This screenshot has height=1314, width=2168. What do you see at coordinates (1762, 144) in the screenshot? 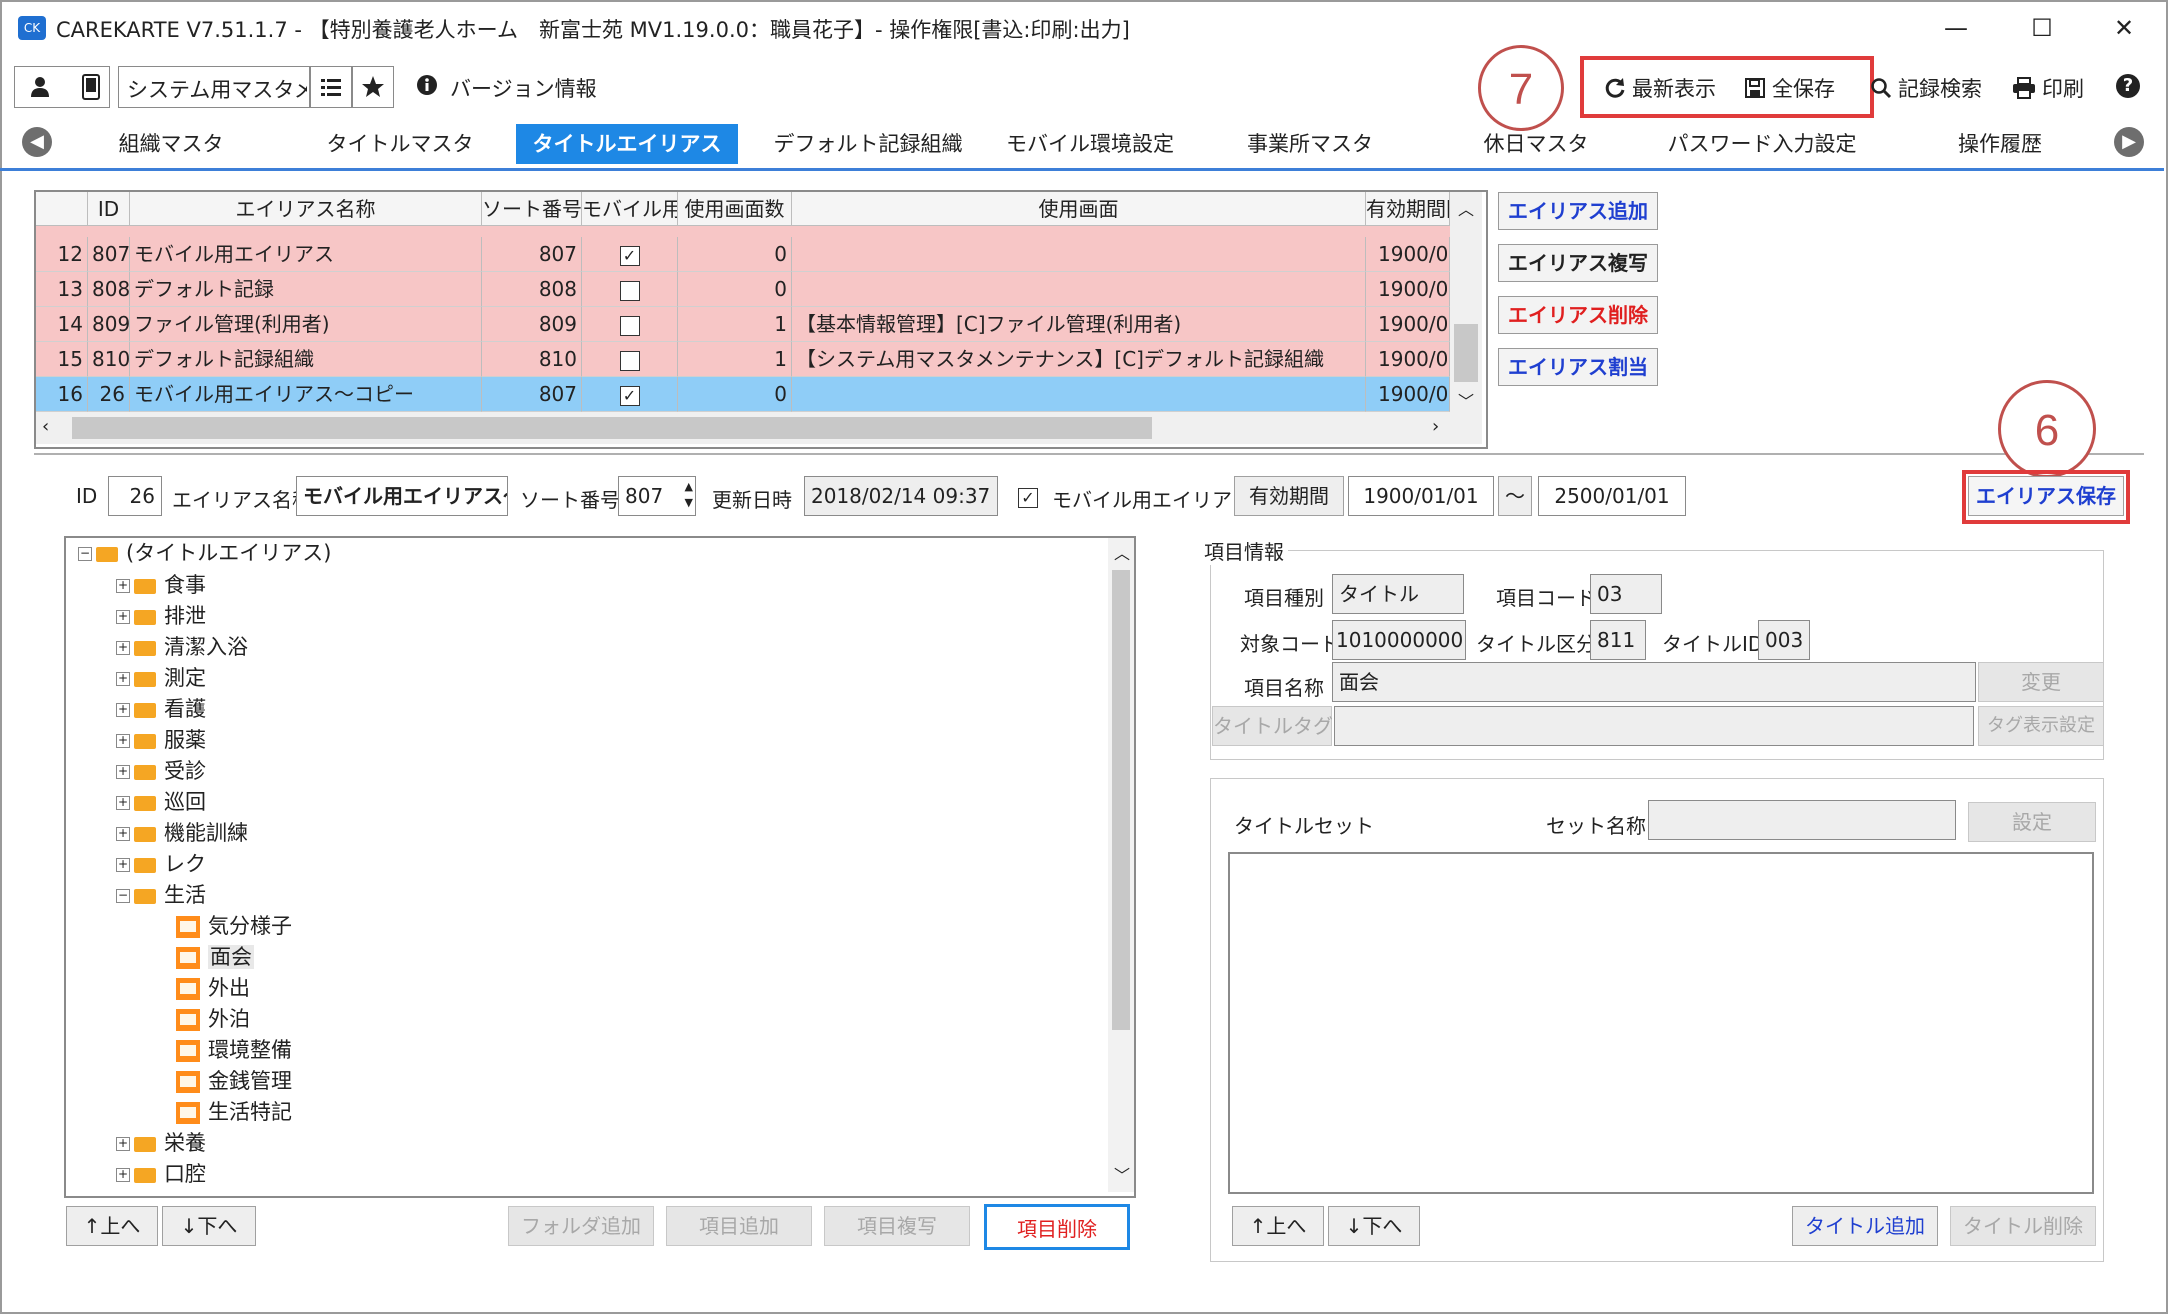
I see `tab-password-settings: パスワード入力設定` at bounding box center [1762, 144].